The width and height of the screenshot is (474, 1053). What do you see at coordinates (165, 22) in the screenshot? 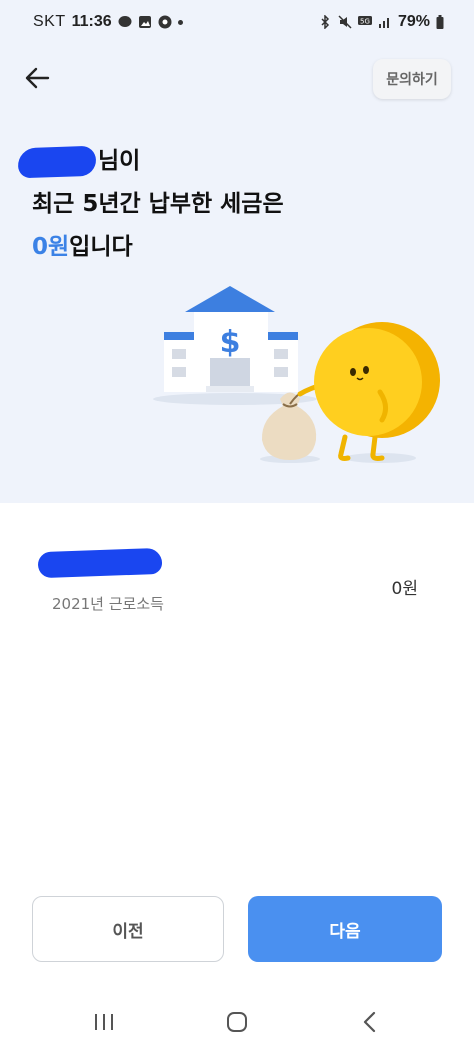
I see `chrome-icon` at bounding box center [165, 22].